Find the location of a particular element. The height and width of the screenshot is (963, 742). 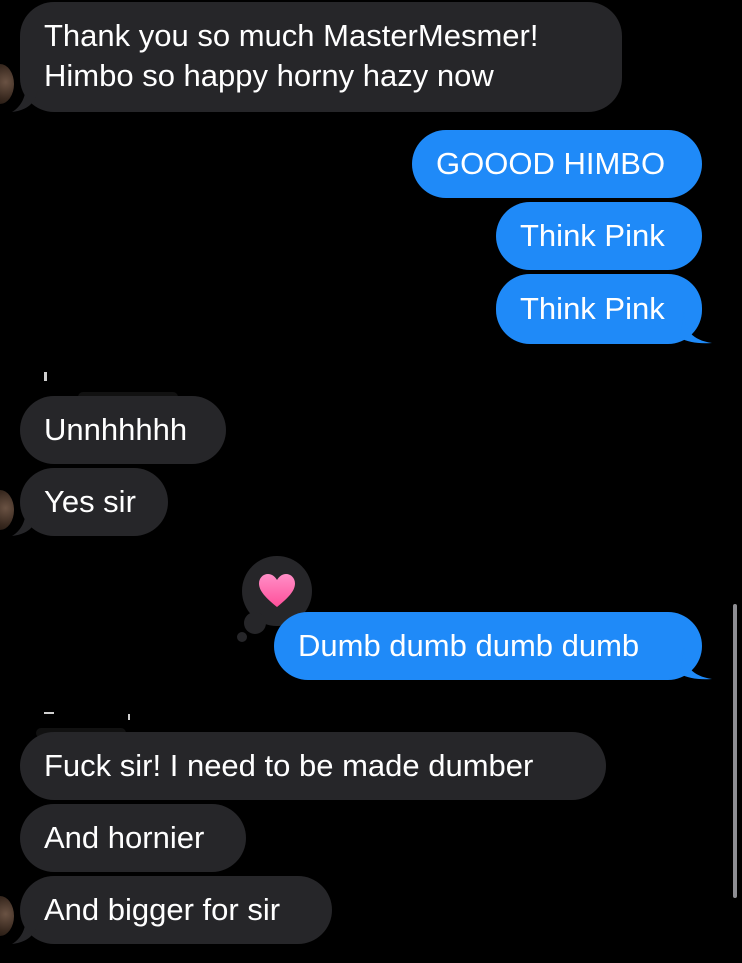

message-text: Fuck sir! I need to be made dumber is located at coordinates (289, 765).